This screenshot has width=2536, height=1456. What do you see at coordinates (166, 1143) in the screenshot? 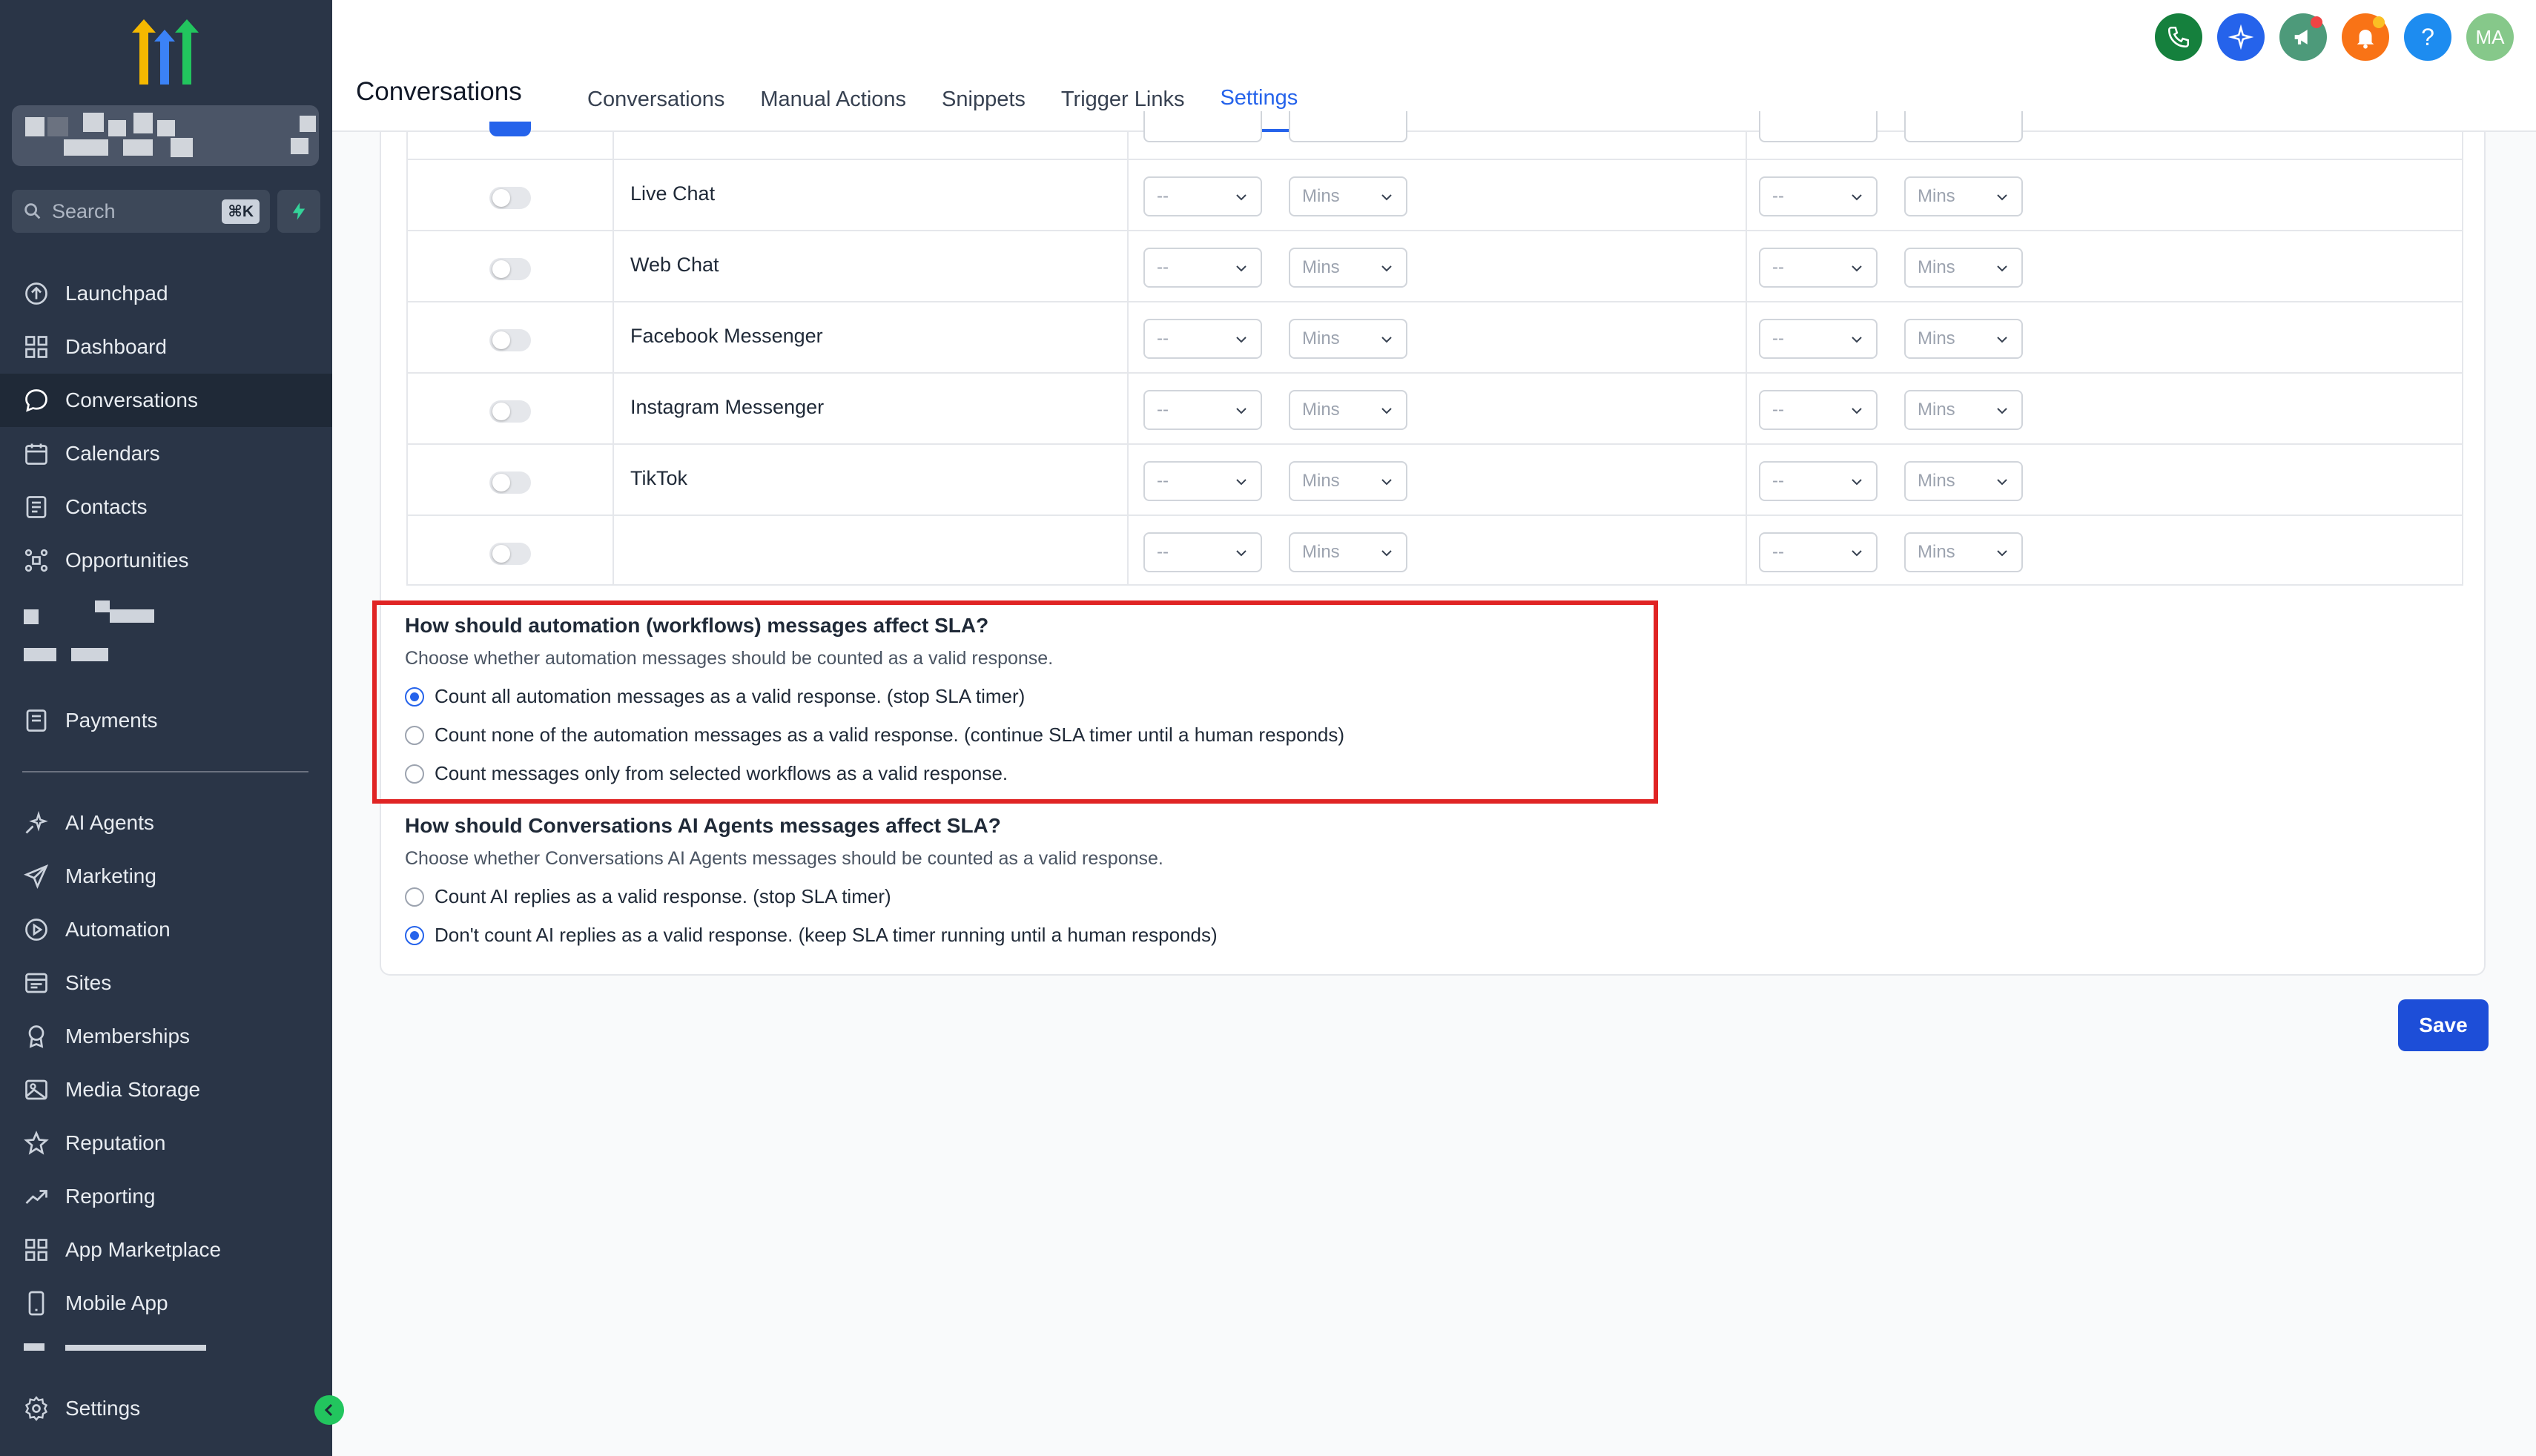
I see `sidebar-item-reputation: Reputation` at bounding box center [166, 1143].